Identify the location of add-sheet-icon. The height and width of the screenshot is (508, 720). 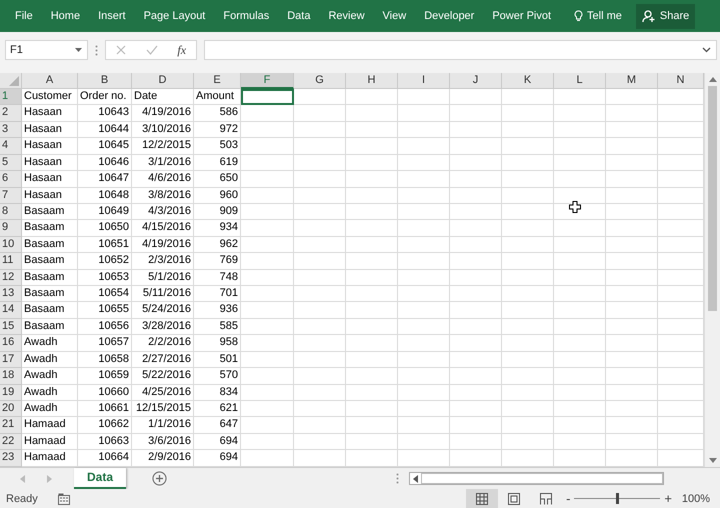
(160, 478).